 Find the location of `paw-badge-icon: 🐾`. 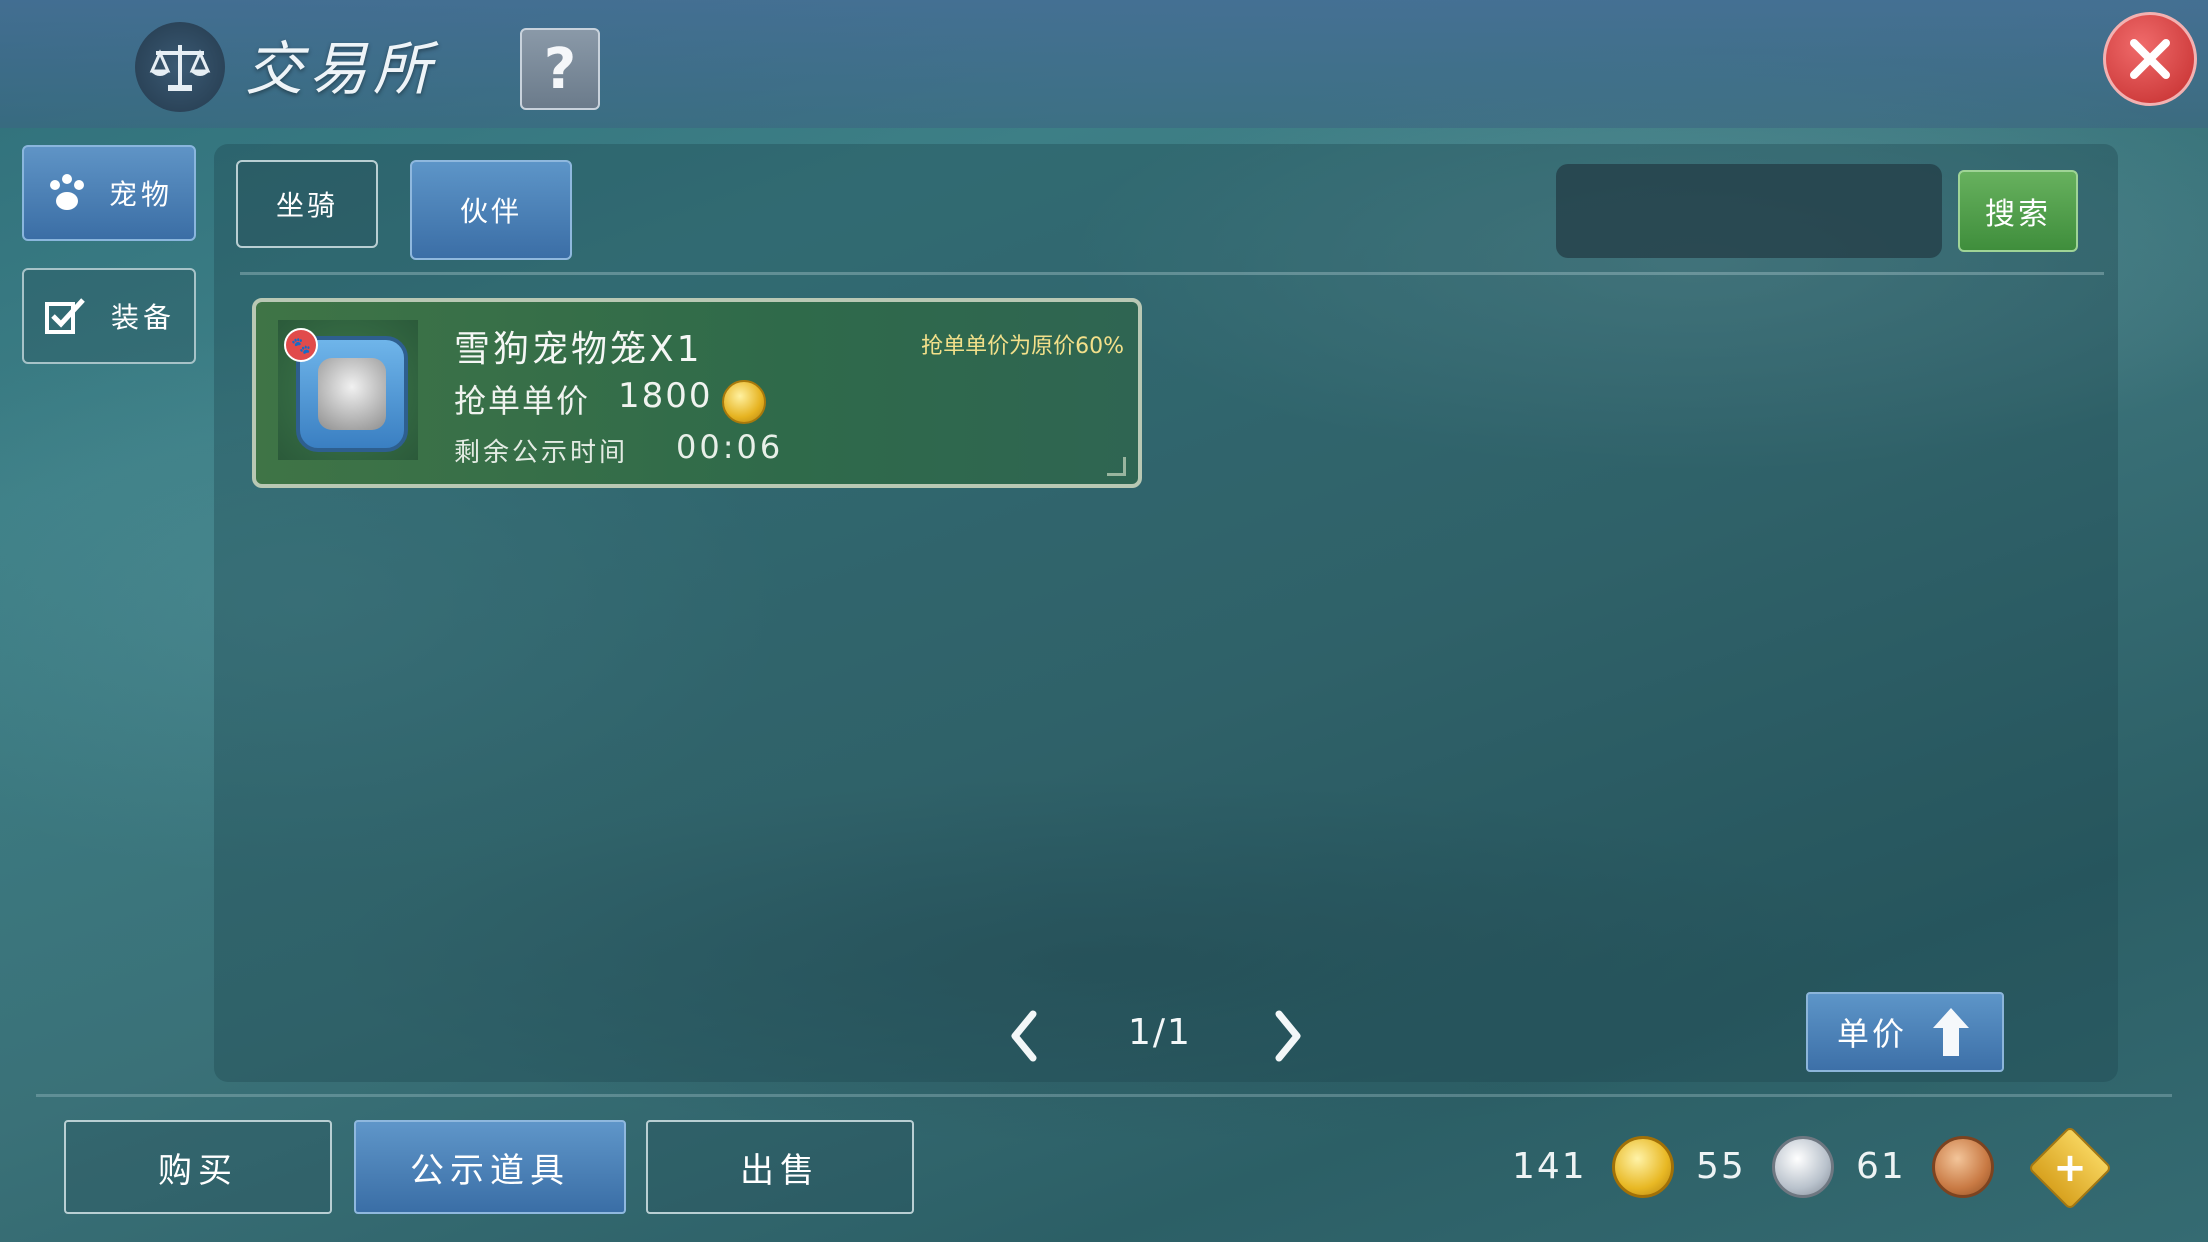

paw-badge-icon: 🐾 is located at coordinates (301, 345).